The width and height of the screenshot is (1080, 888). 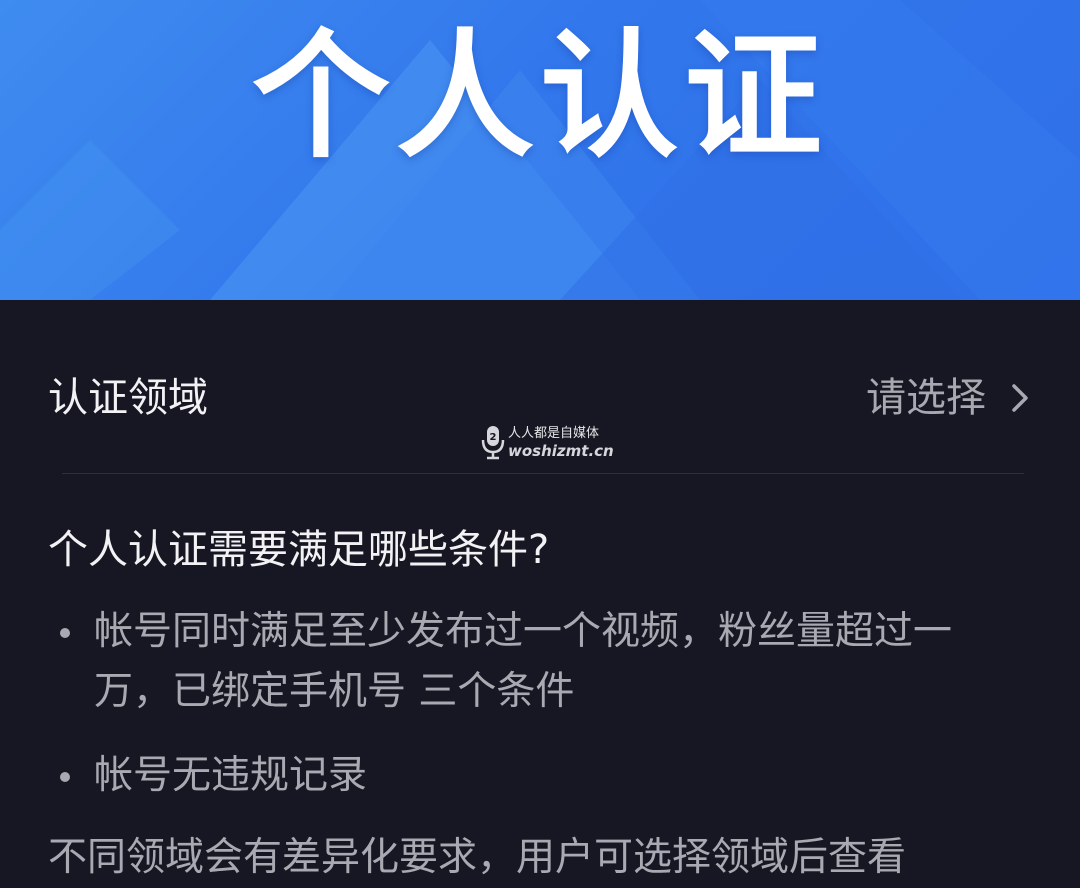 I want to click on list-item: 帐号同时满足至少发布过一个视频，粉丝量超过一万，已绑定手机号 三个条件, so click(x=540, y=664).